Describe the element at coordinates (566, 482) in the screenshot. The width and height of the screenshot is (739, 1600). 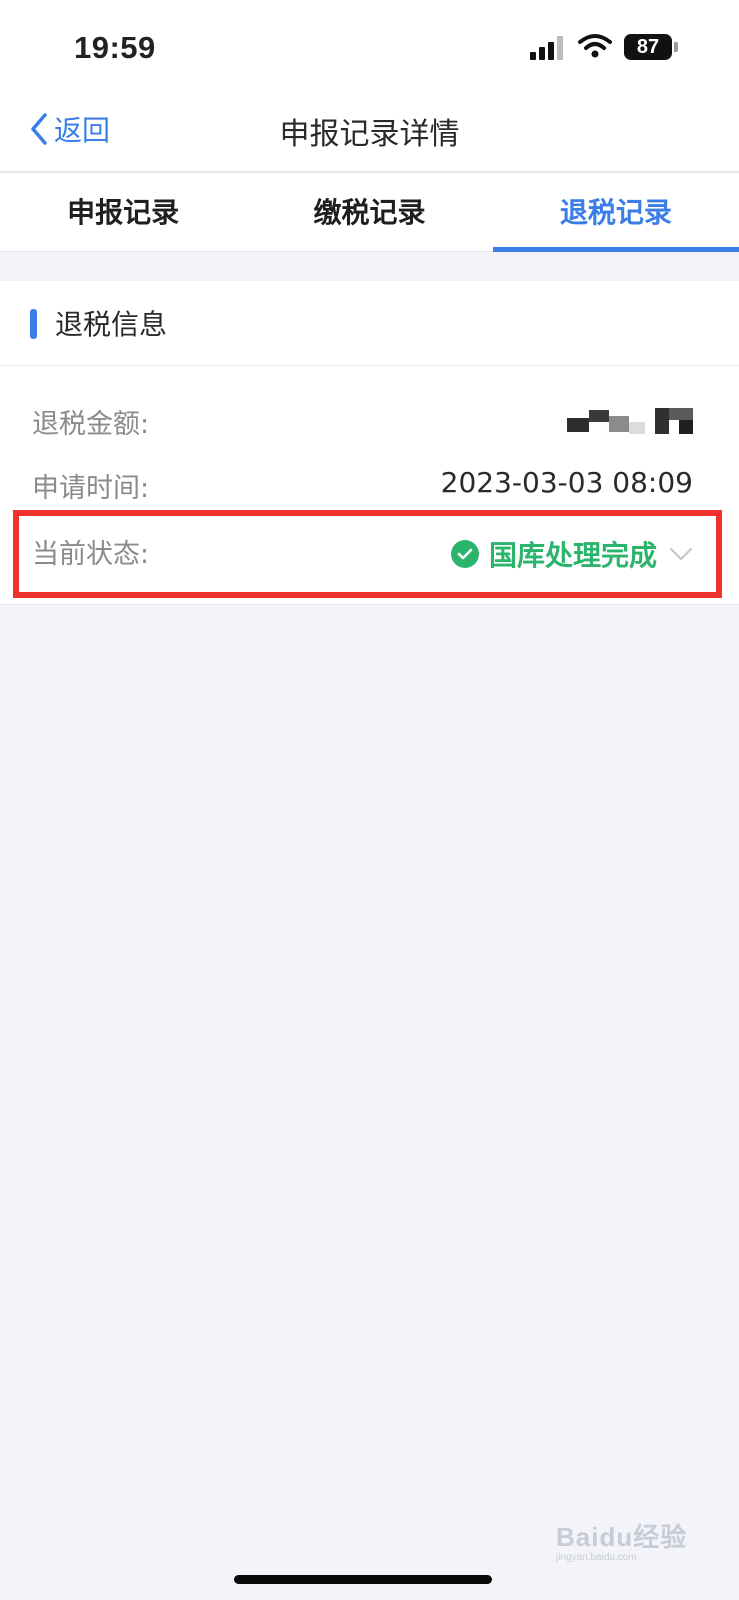
I see `apply-time-value: 2023-03-03 08:09` at that location.